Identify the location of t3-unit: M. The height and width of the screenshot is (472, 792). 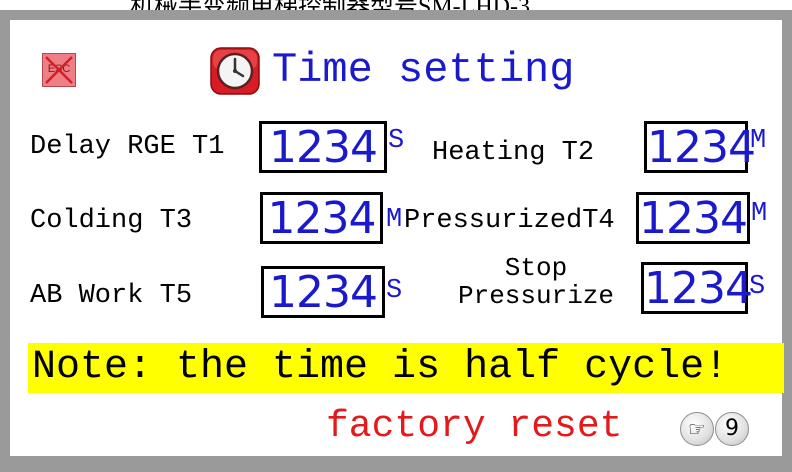
(394, 220).